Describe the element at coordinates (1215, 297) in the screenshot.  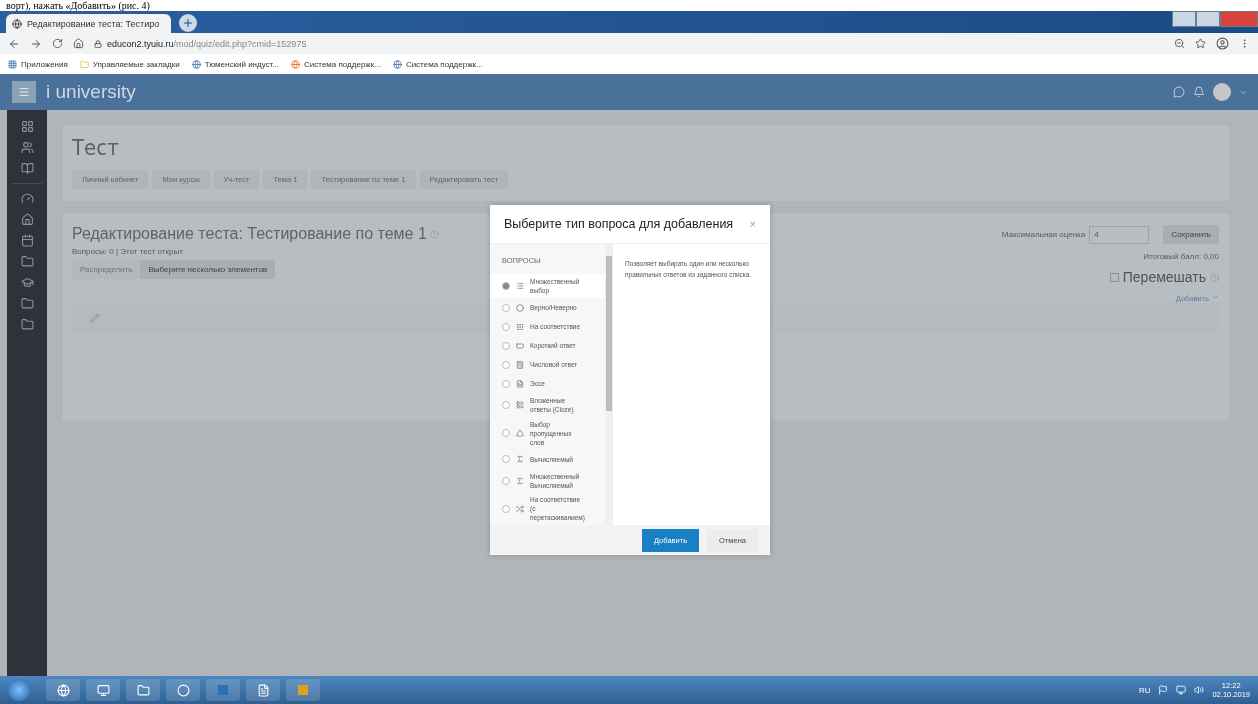
I see `caret-icon` at that location.